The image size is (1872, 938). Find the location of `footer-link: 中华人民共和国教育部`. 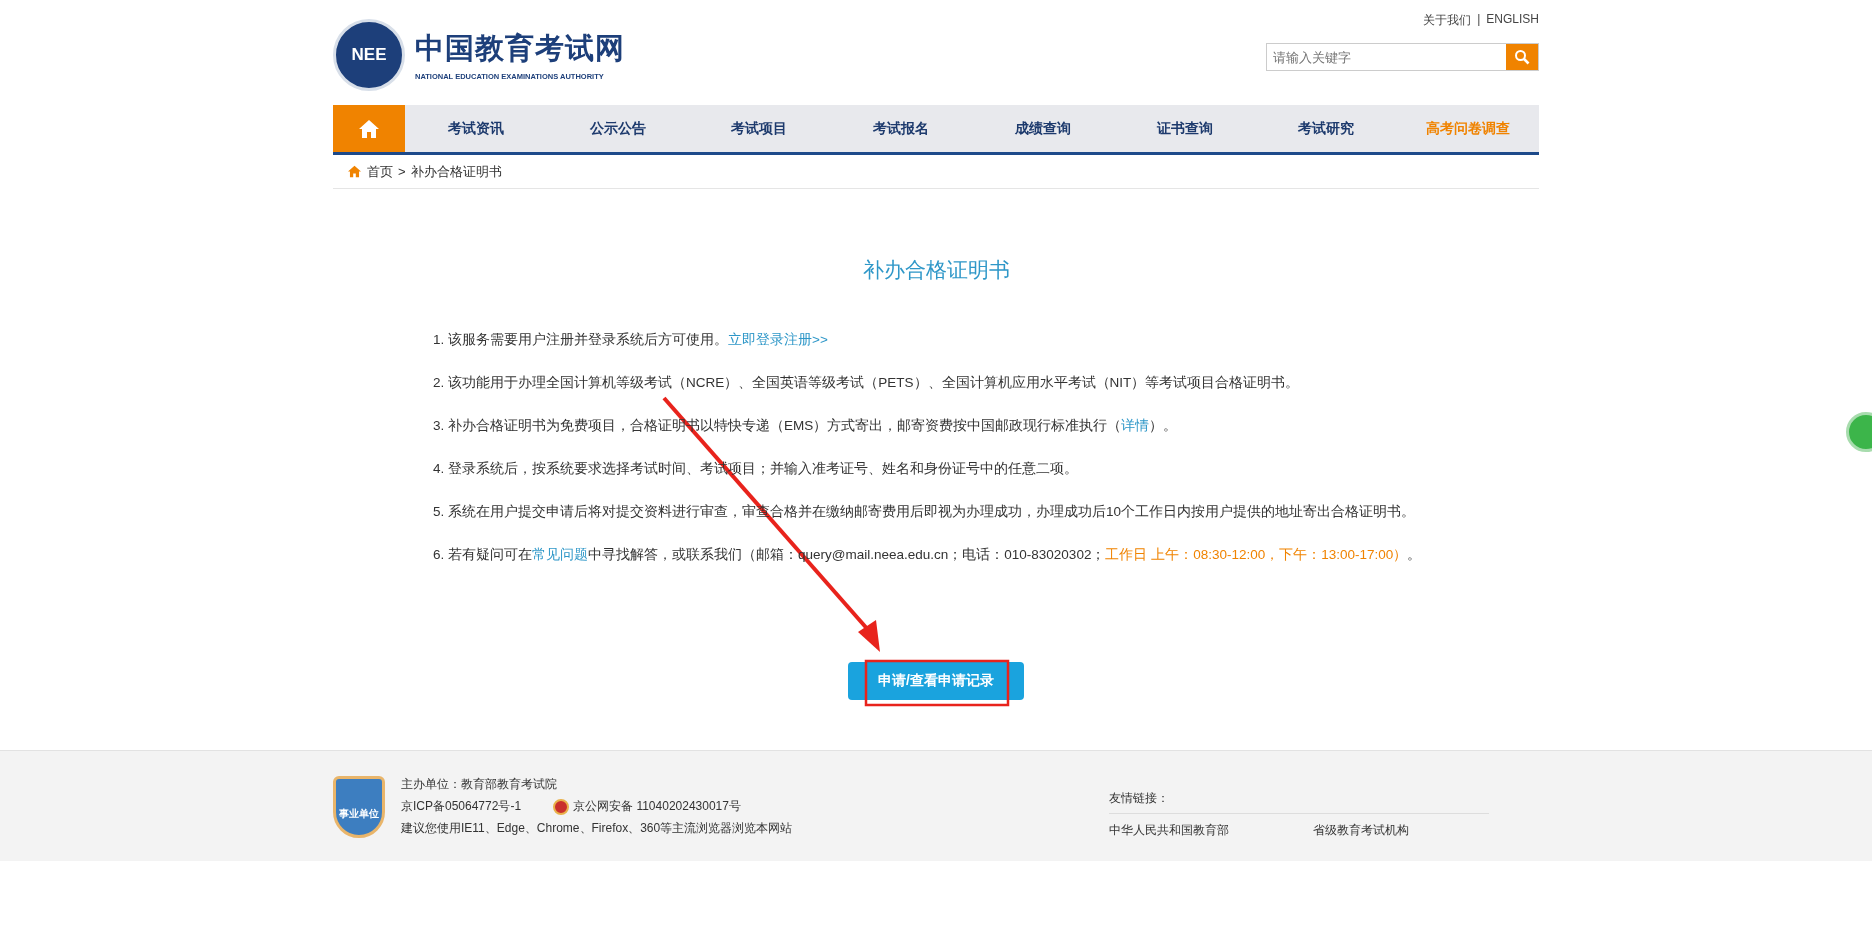

footer-link: 中华人民共和国教育部 is located at coordinates (1169, 830).